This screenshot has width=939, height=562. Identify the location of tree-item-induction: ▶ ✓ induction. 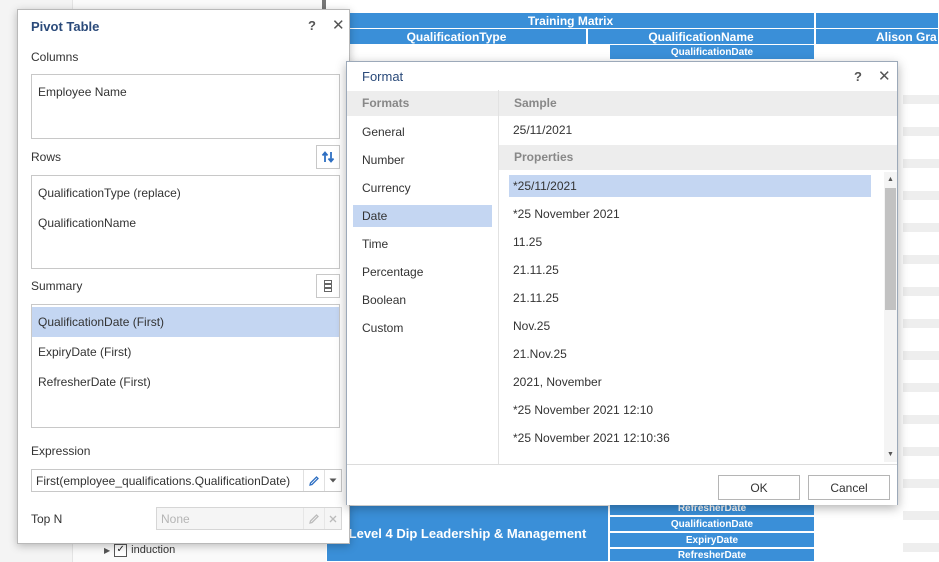
(139, 550).